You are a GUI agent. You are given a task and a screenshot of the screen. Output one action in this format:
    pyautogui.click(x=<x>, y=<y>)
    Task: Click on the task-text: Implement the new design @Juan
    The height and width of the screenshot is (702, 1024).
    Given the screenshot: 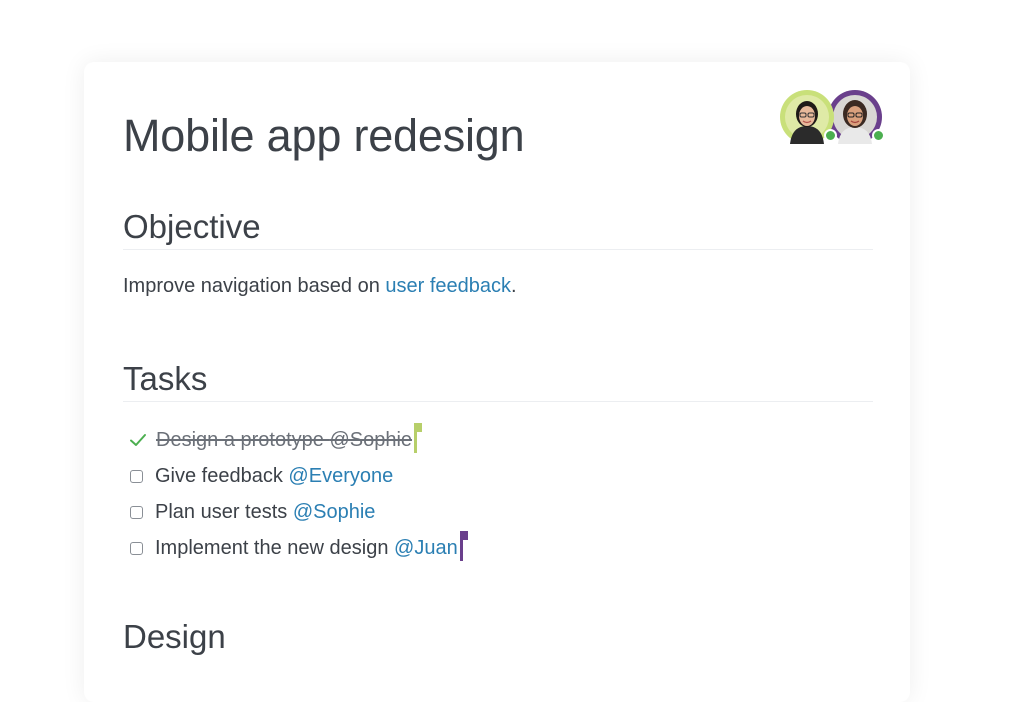 What is the action you would take?
    pyautogui.click(x=306, y=548)
    